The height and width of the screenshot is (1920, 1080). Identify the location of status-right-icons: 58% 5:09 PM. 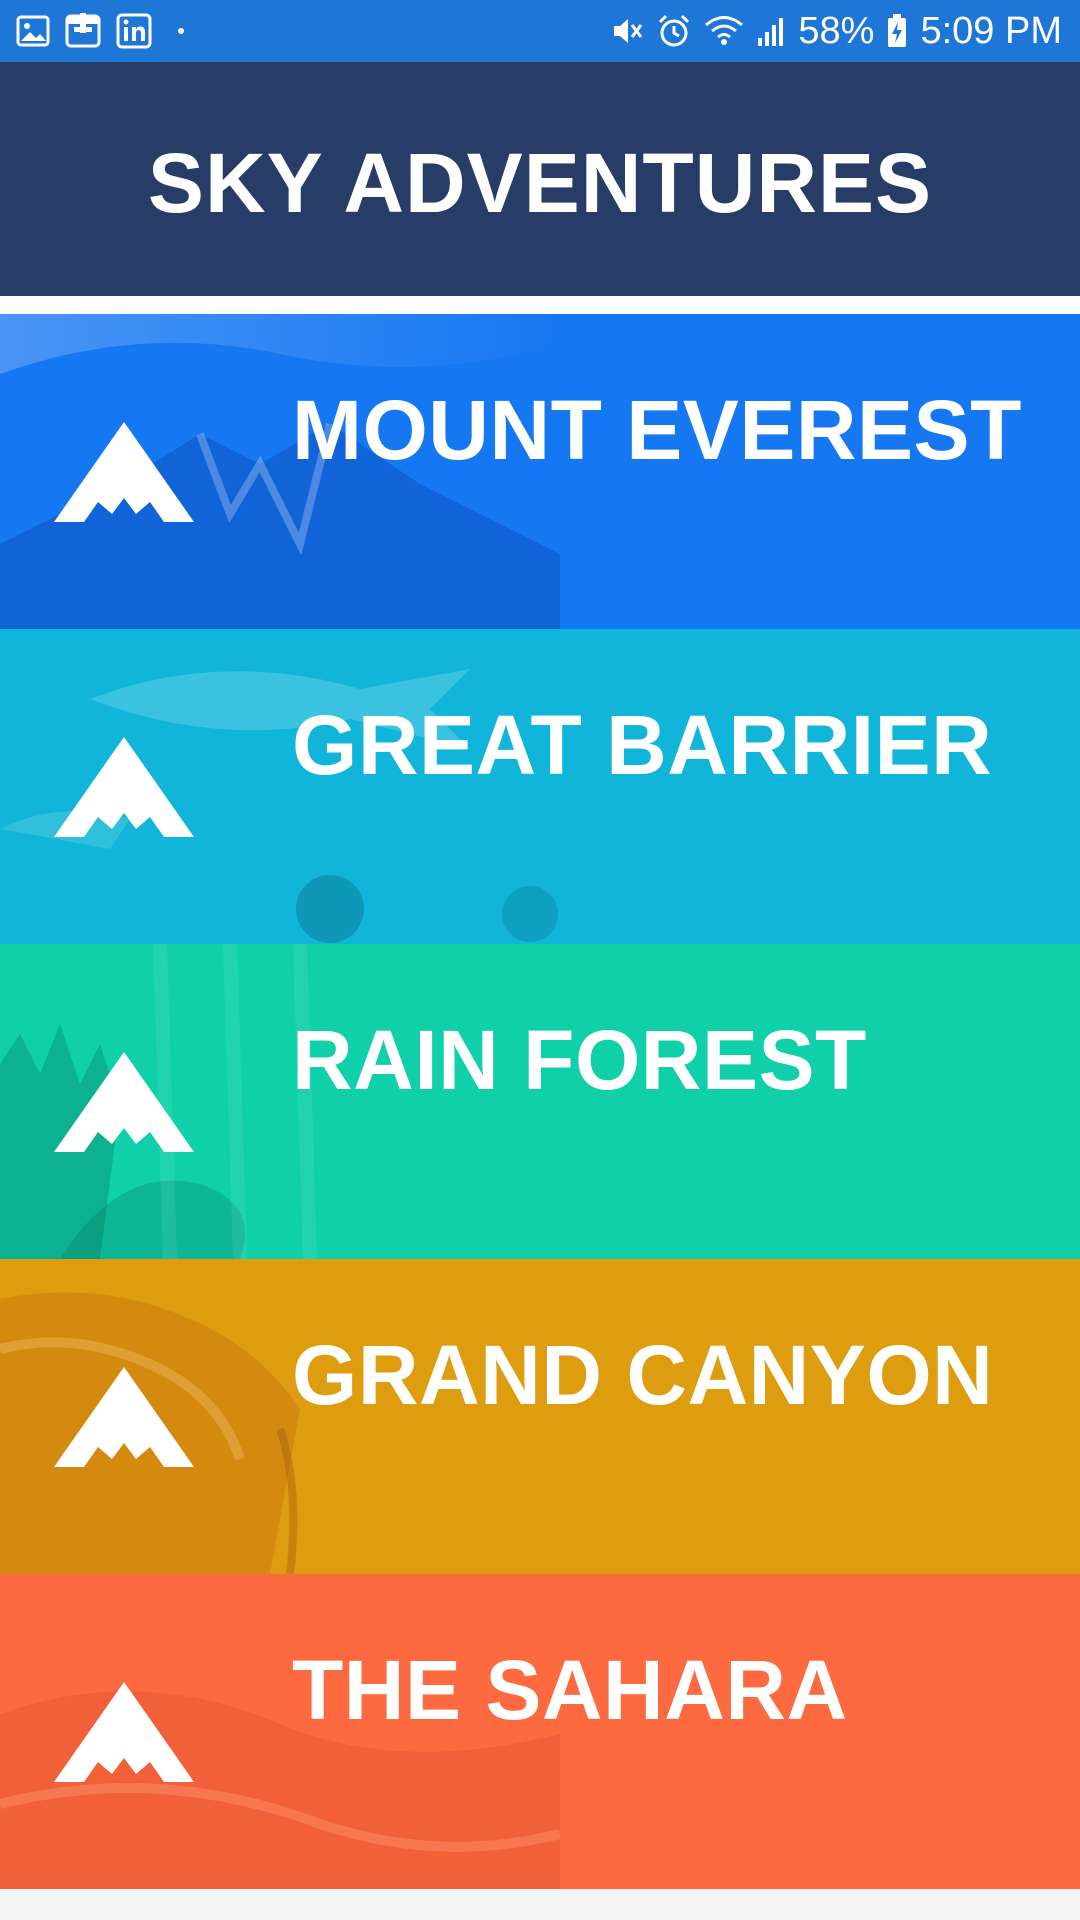
(836, 31).